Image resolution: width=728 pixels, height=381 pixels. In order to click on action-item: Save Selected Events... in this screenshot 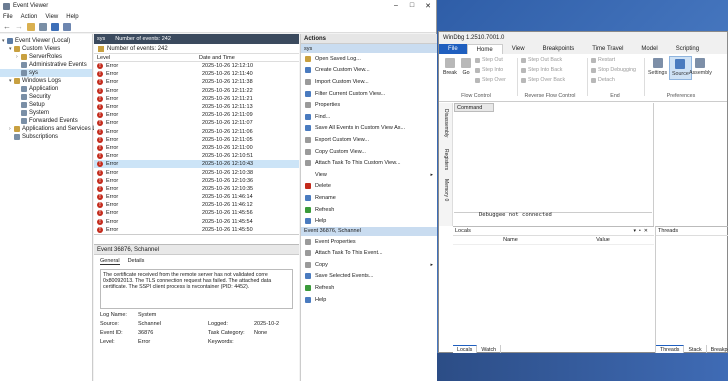, I will do `click(369, 277)`.